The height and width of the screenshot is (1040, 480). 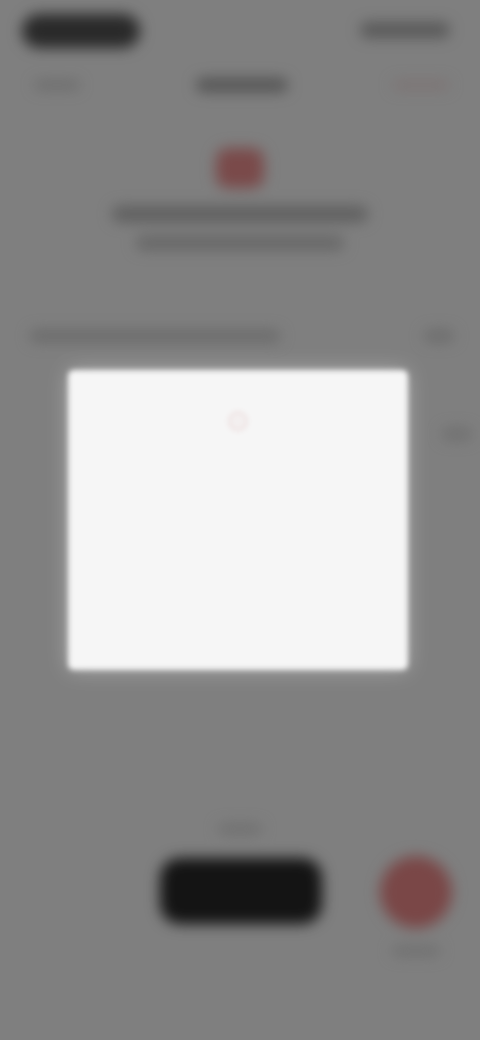 What do you see at coordinates (416, 951) in the screenshot?
I see `floating-action-label` at bounding box center [416, 951].